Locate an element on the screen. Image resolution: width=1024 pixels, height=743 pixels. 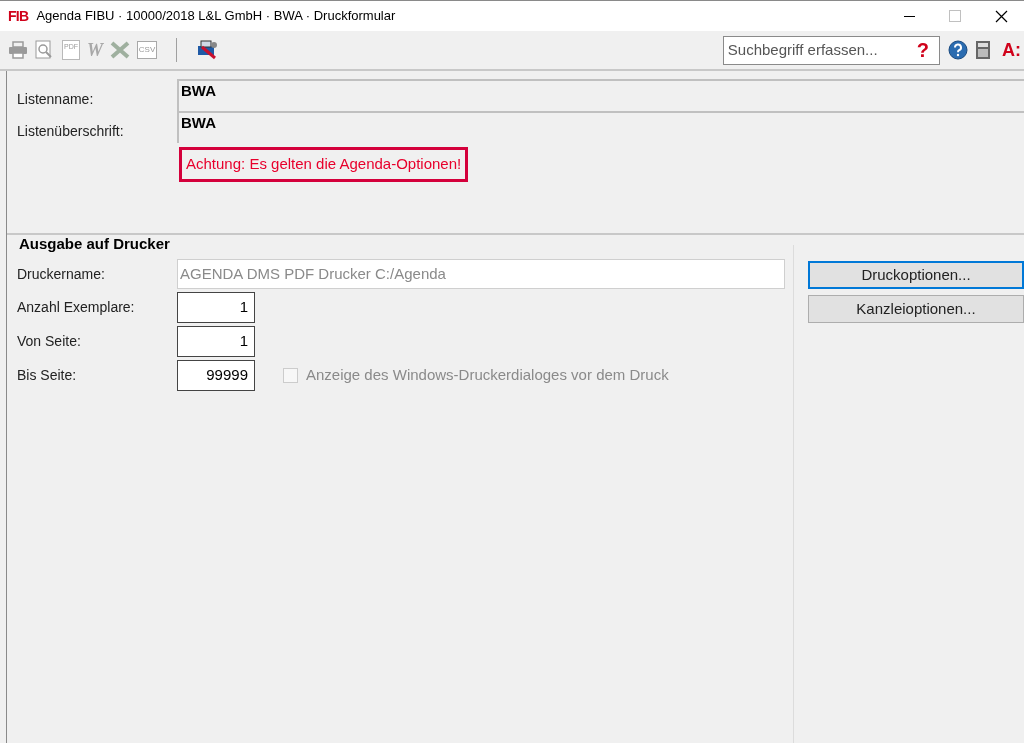
close-icon is located at coordinates (1001, 16).